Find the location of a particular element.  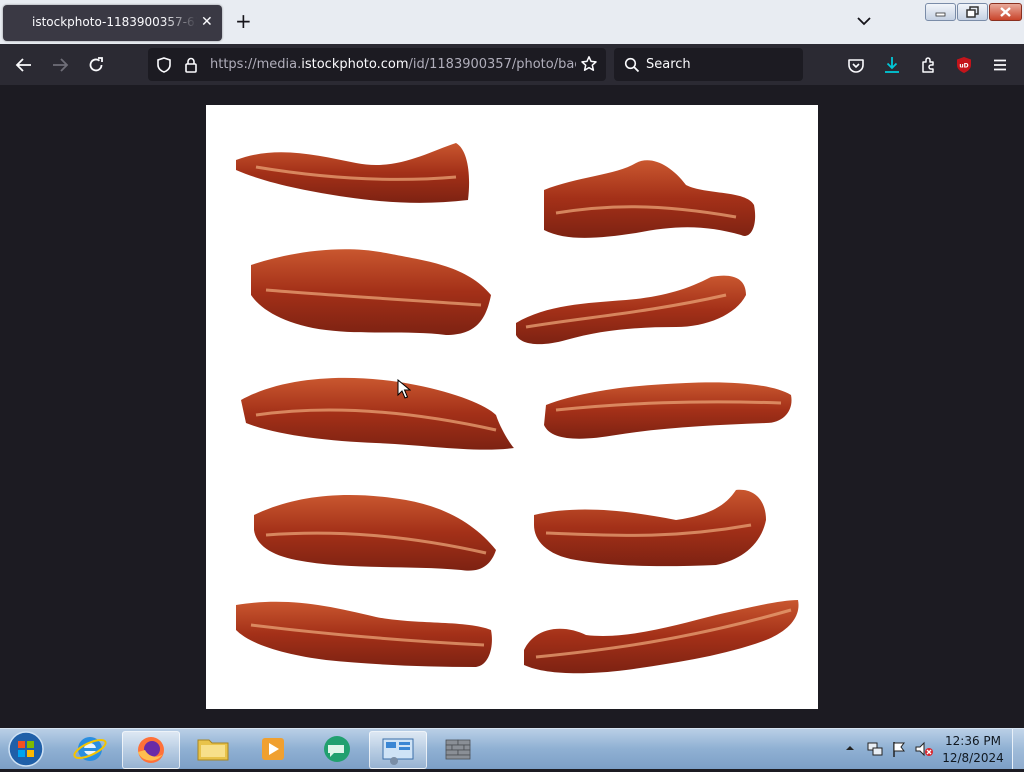

taskbar-firefox is located at coordinates (151, 750).